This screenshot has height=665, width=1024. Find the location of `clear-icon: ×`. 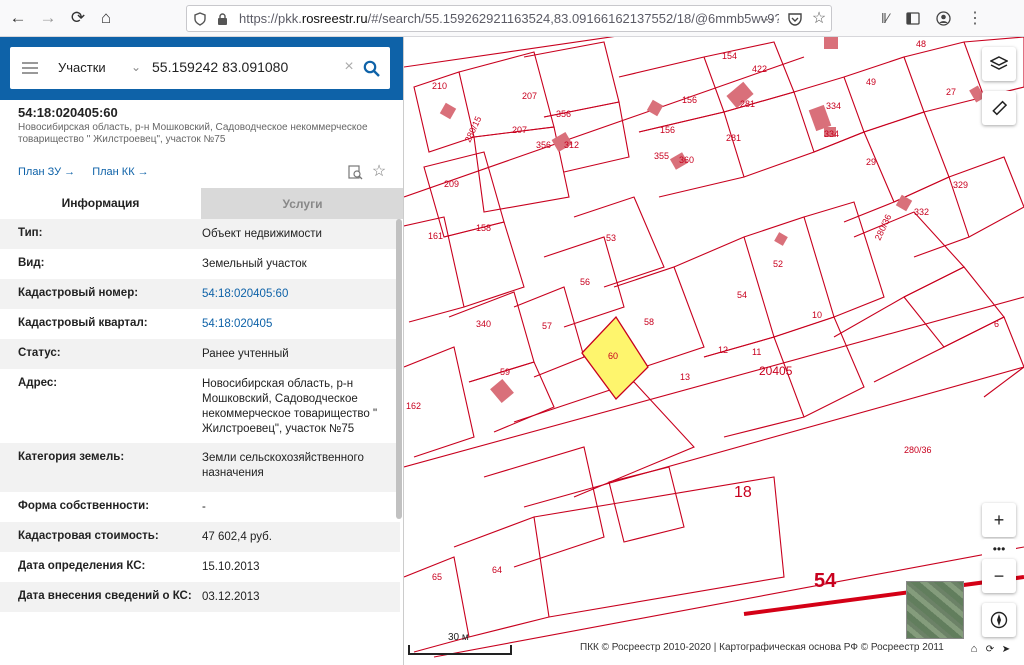

clear-icon: × is located at coordinates (349, 67).